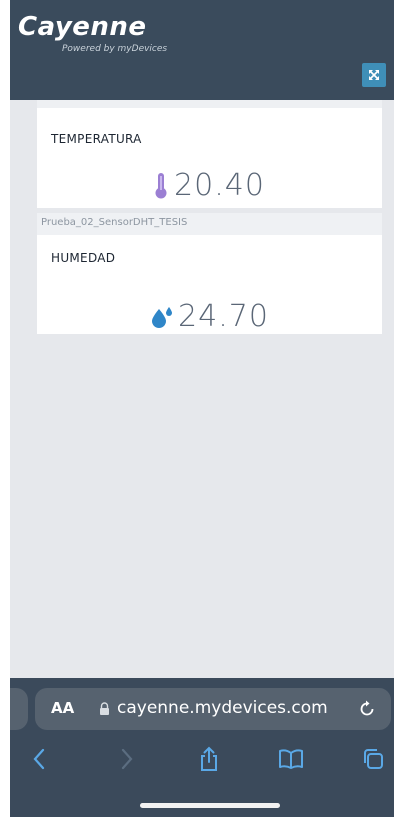 Image resolution: width=396 pixels, height=817 pixels. What do you see at coordinates (115, 49) in the screenshot?
I see `logo-subtitle: Powered by myDevices` at bounding box center [115, 49].